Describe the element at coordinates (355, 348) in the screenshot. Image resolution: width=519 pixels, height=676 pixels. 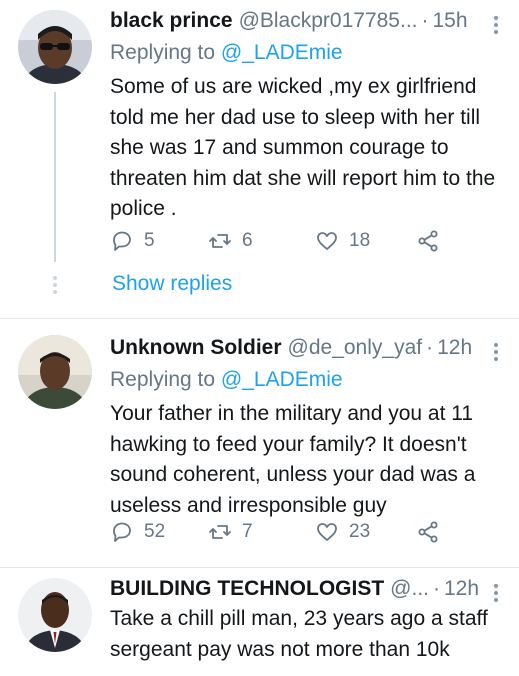
I see `author-handle: @de_only_yaf` at that location.